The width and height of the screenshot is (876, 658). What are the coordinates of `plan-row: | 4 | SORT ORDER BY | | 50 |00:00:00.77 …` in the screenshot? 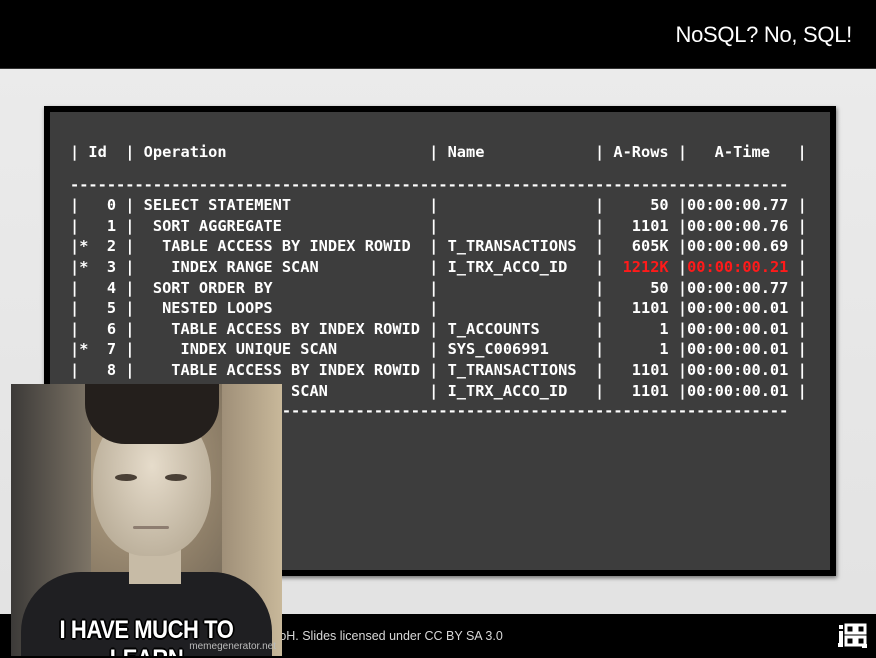 It's located at (438, 287).